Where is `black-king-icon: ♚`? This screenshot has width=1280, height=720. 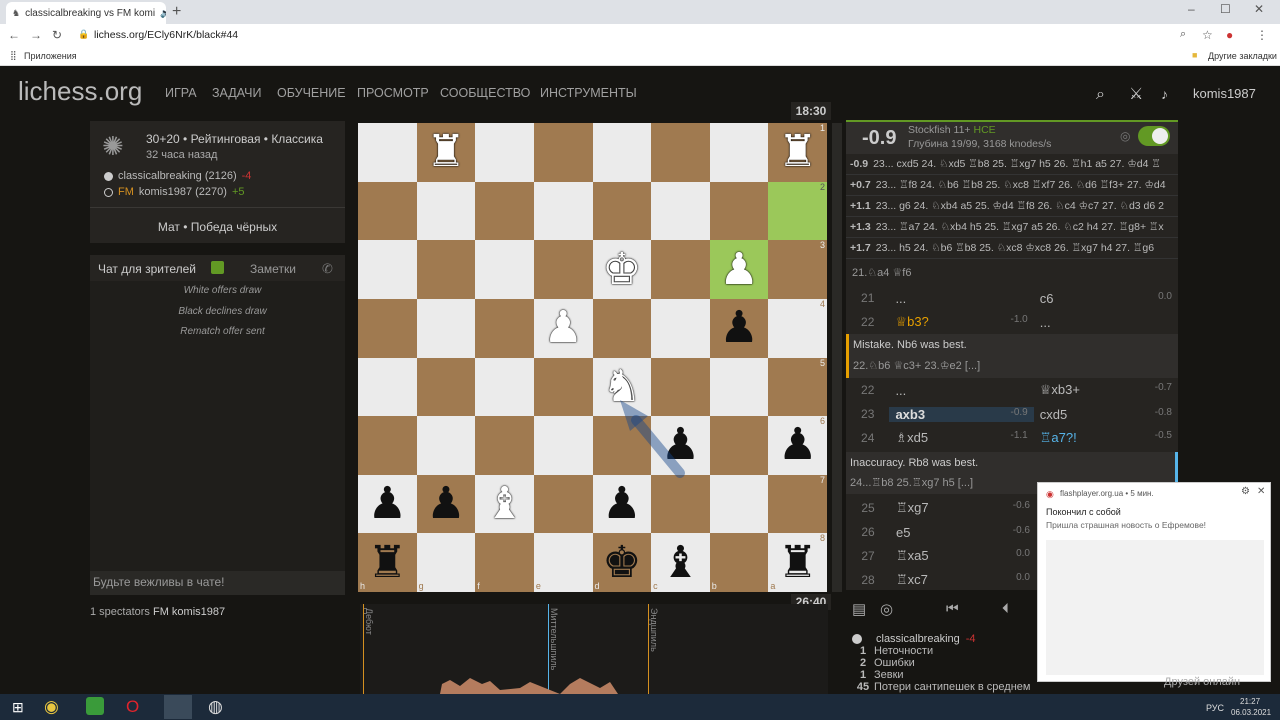 black-king-icon: ♚ is located at coordinates (621, 562).